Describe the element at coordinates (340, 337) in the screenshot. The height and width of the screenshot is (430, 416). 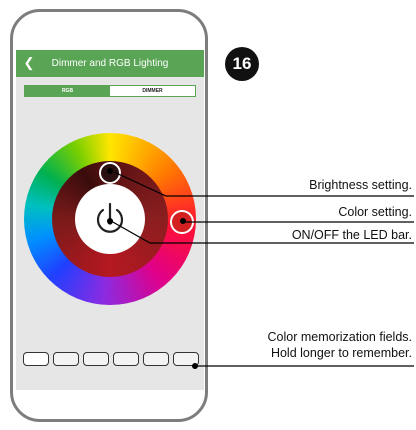
I see `memory-callout-line1: Color memorization fields.` at that location.